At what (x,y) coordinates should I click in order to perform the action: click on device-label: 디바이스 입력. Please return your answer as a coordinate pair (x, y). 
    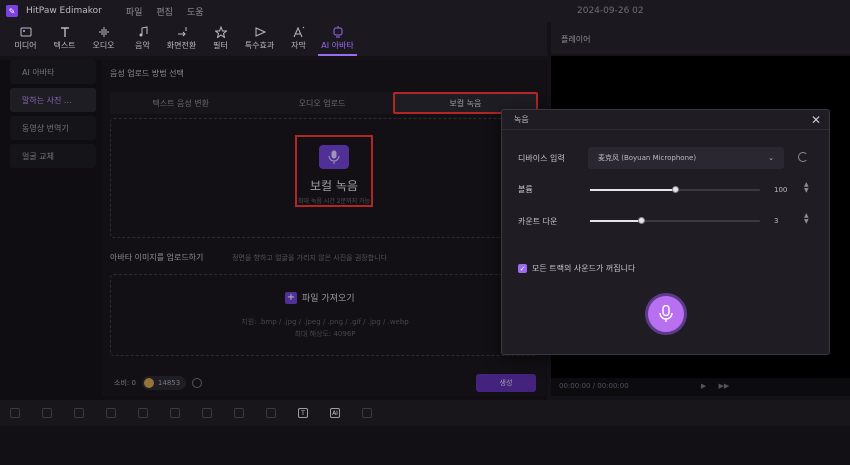
    Looking at the image, I should click on (541, 158).